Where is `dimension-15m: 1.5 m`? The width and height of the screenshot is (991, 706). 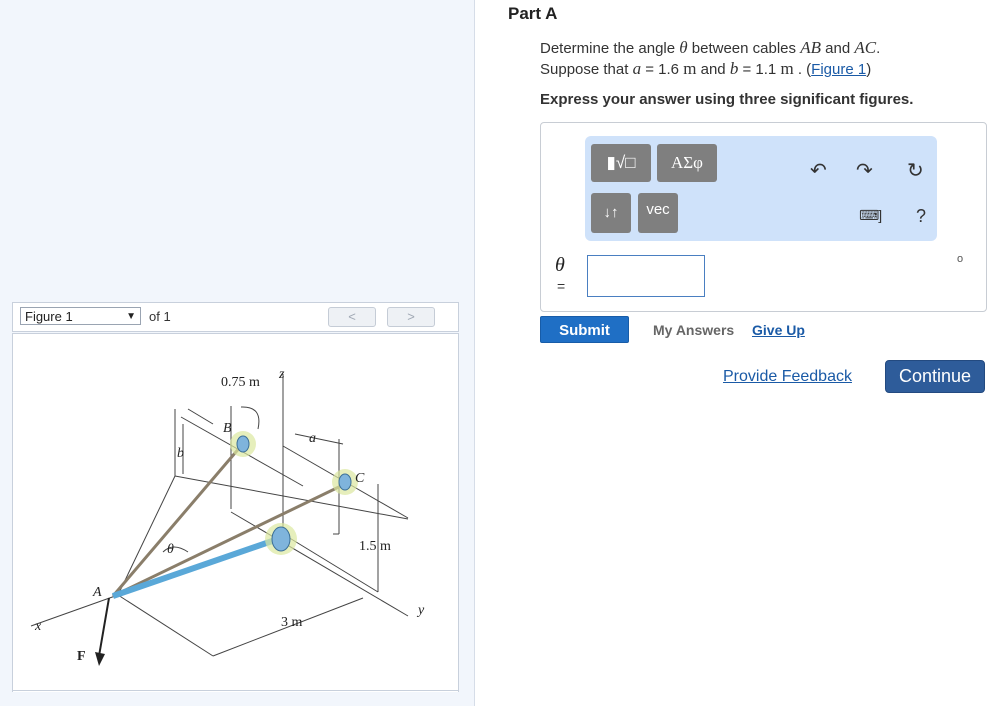 dimension-15m: 1.5 m is located at coordinates (375, 546).